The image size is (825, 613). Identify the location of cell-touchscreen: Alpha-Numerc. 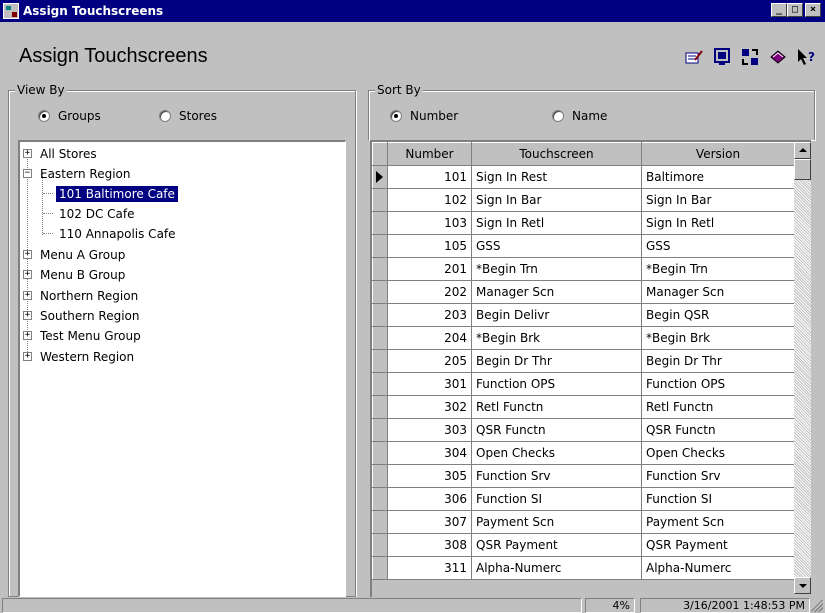
(556, 568).